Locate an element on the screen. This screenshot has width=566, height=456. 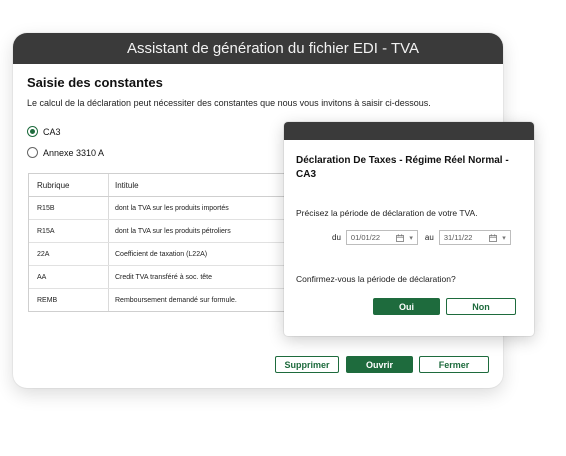
from-date-field: 01/01/22 ▾ is located at coordinates (381, 237).